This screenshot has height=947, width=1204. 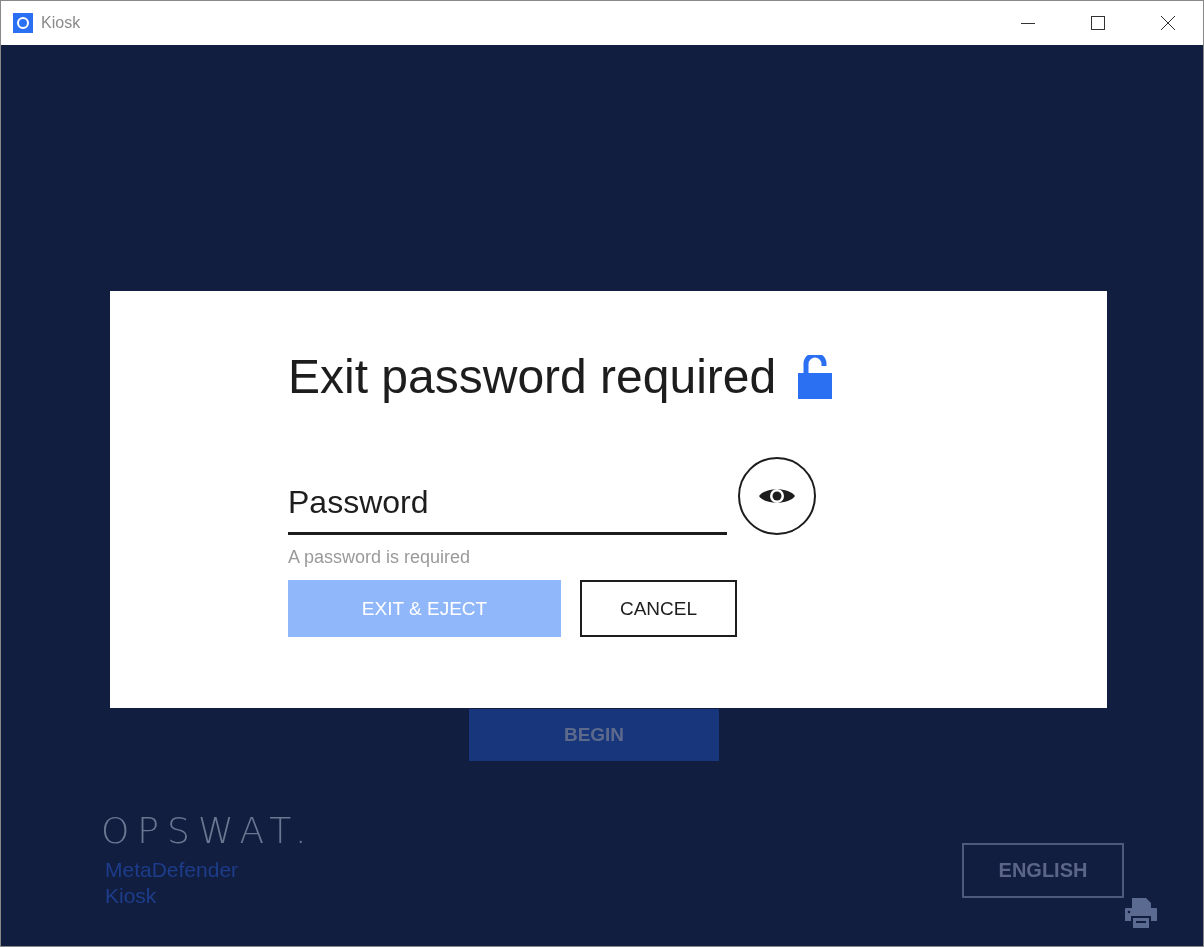 I want to click on error-message: A password is required, so click(x=380, y=557).